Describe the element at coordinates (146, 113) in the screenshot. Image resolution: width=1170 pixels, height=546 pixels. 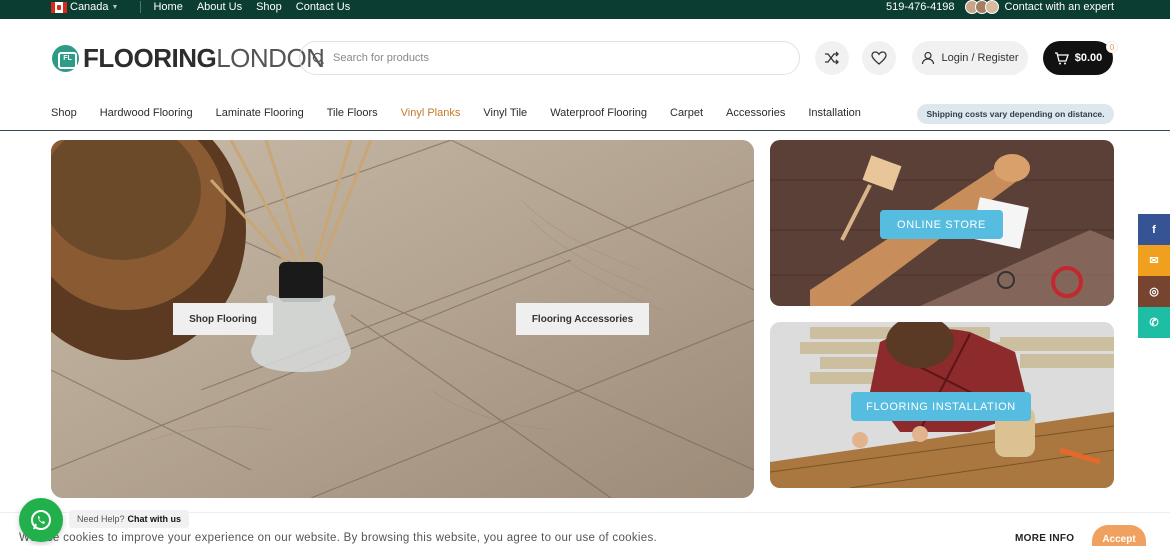
I see `nav-hardwood-flooring: Hardwood Flooring` at that location.